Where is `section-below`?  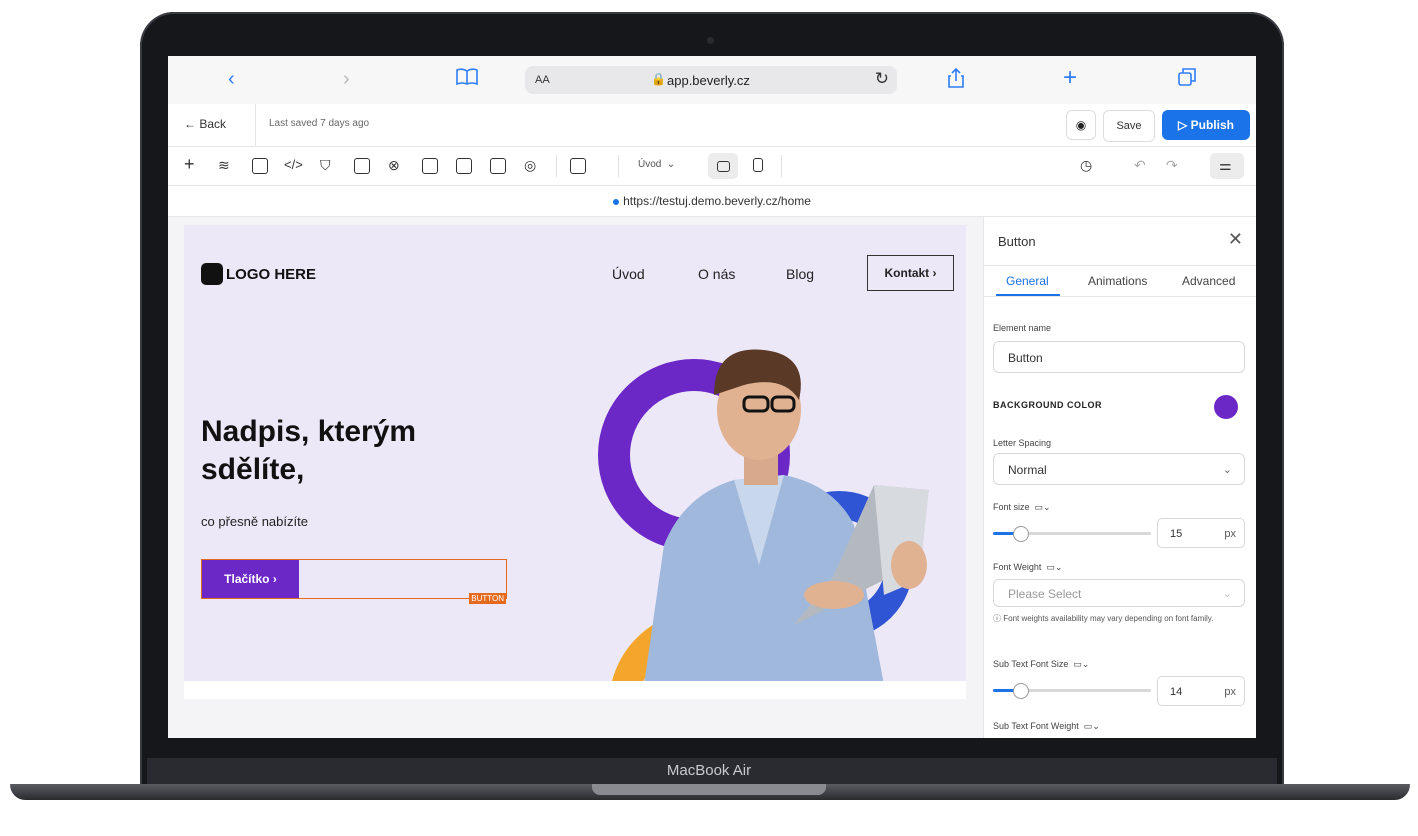
section-below is located at coordinates (575, 690).